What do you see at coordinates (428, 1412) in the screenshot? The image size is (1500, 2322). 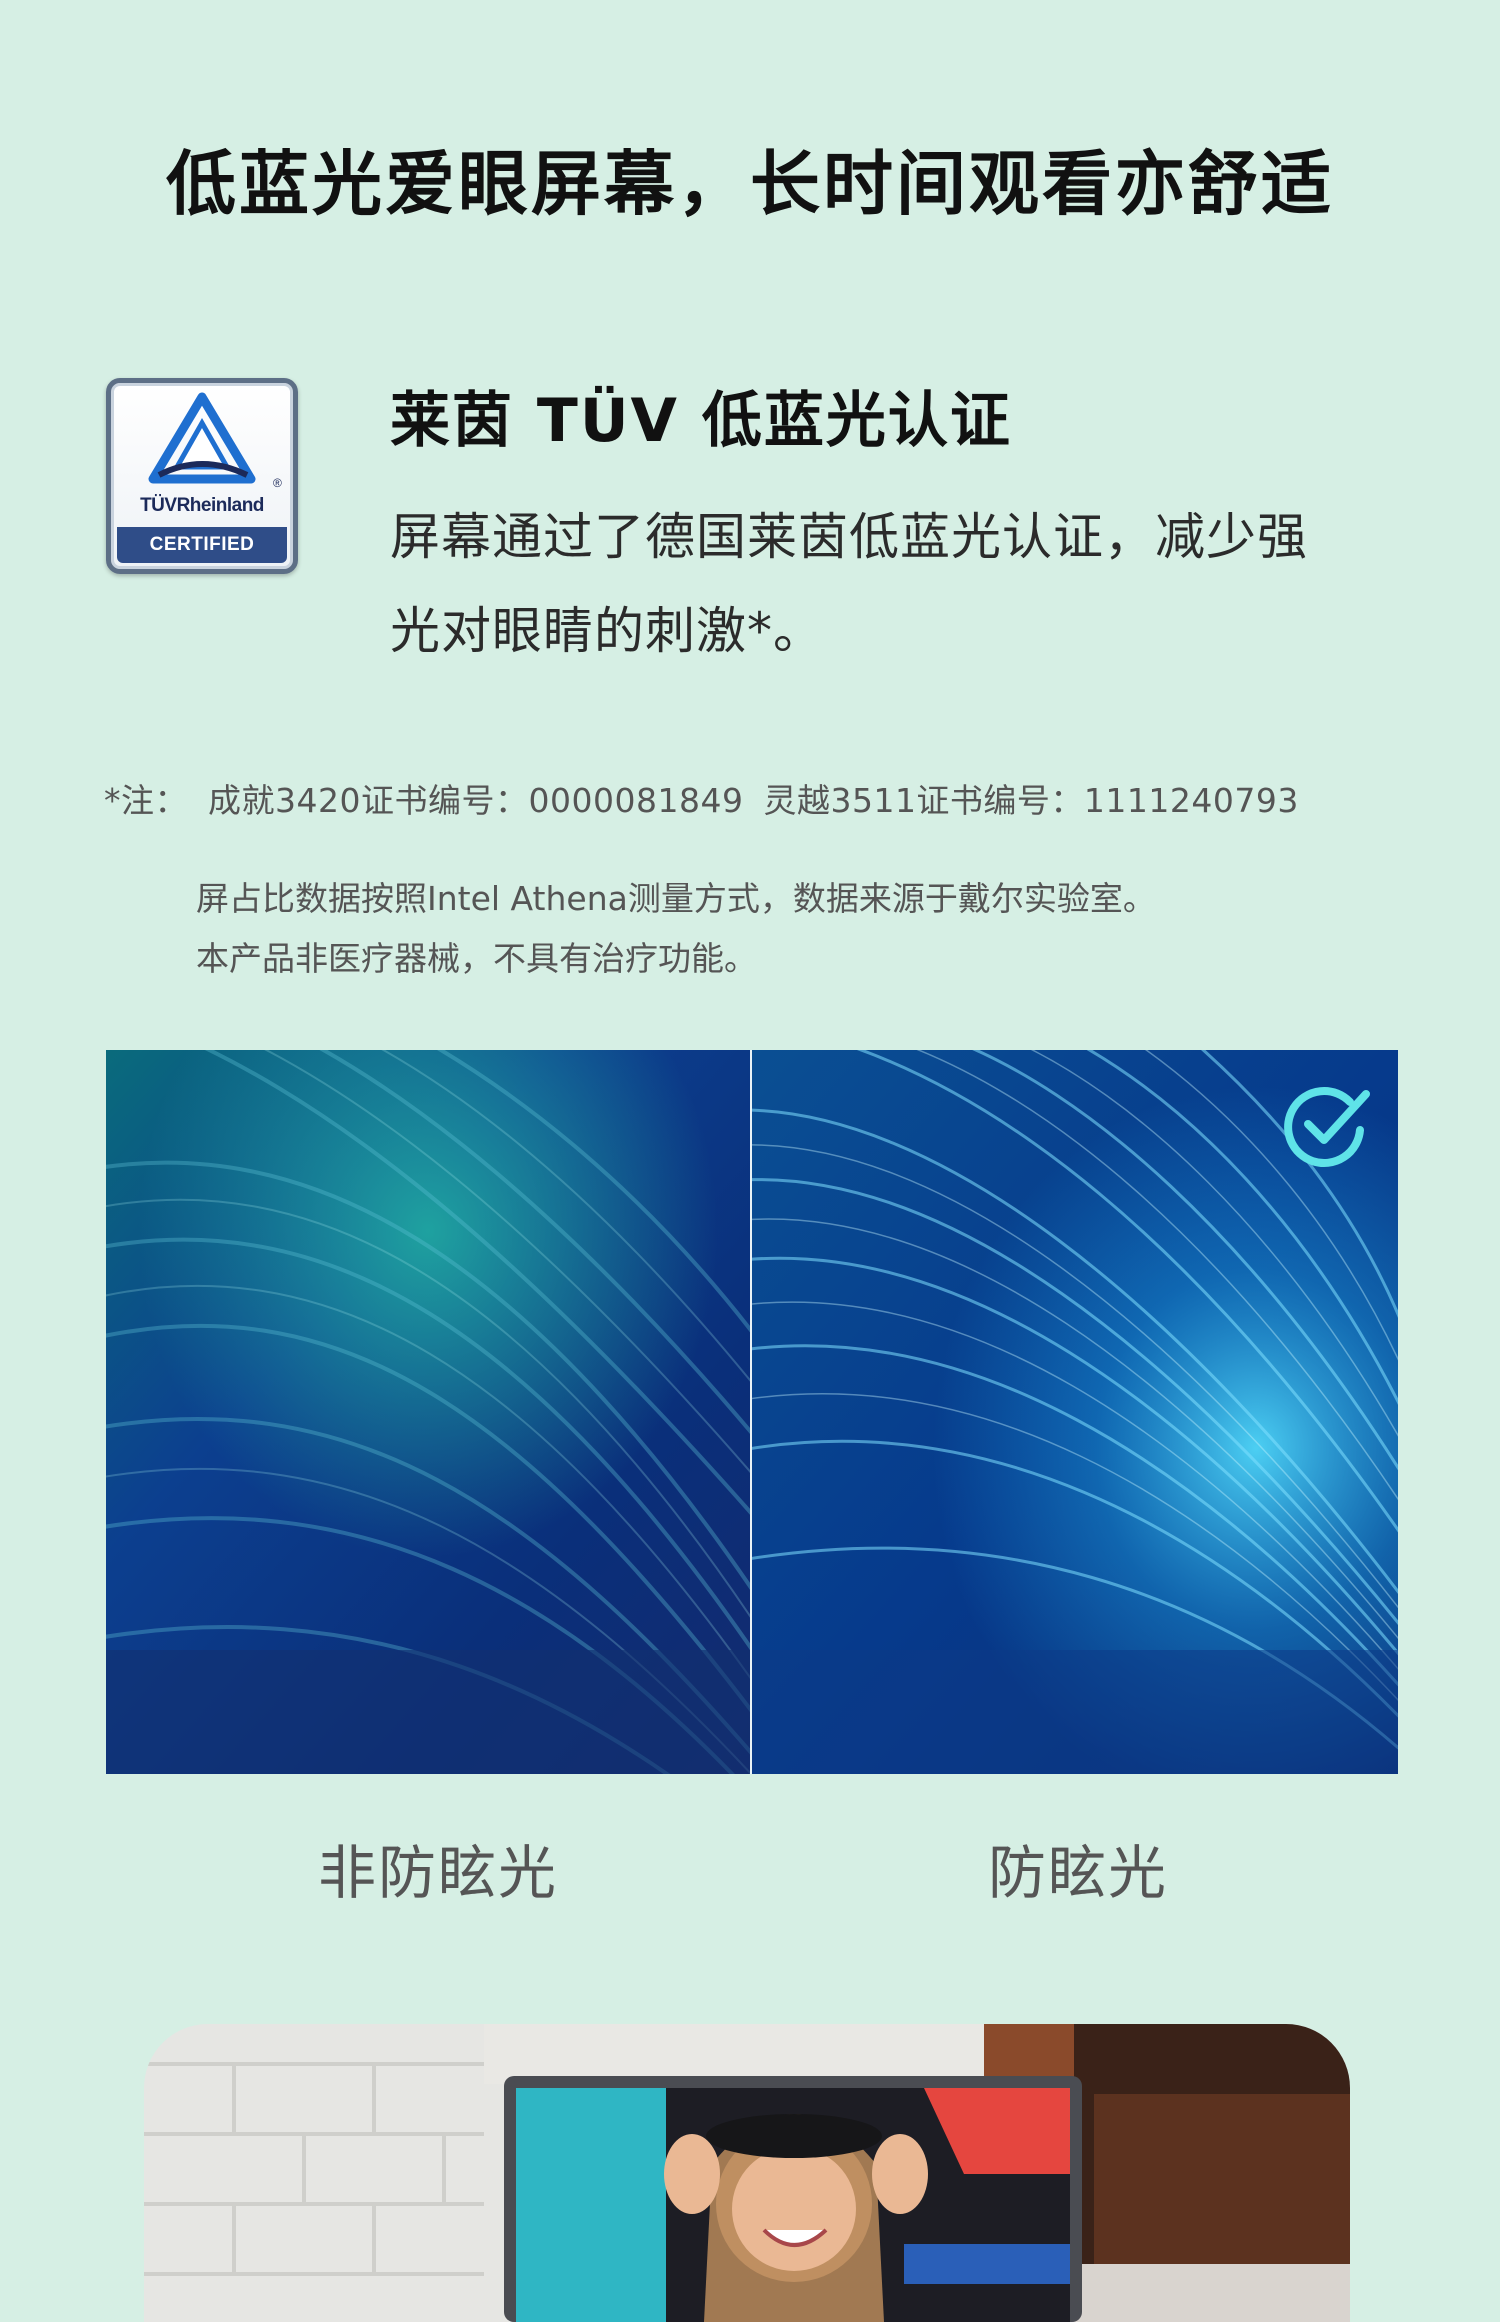 I see `non-antiglare-sample-image` at bounding box center [428, 1412].